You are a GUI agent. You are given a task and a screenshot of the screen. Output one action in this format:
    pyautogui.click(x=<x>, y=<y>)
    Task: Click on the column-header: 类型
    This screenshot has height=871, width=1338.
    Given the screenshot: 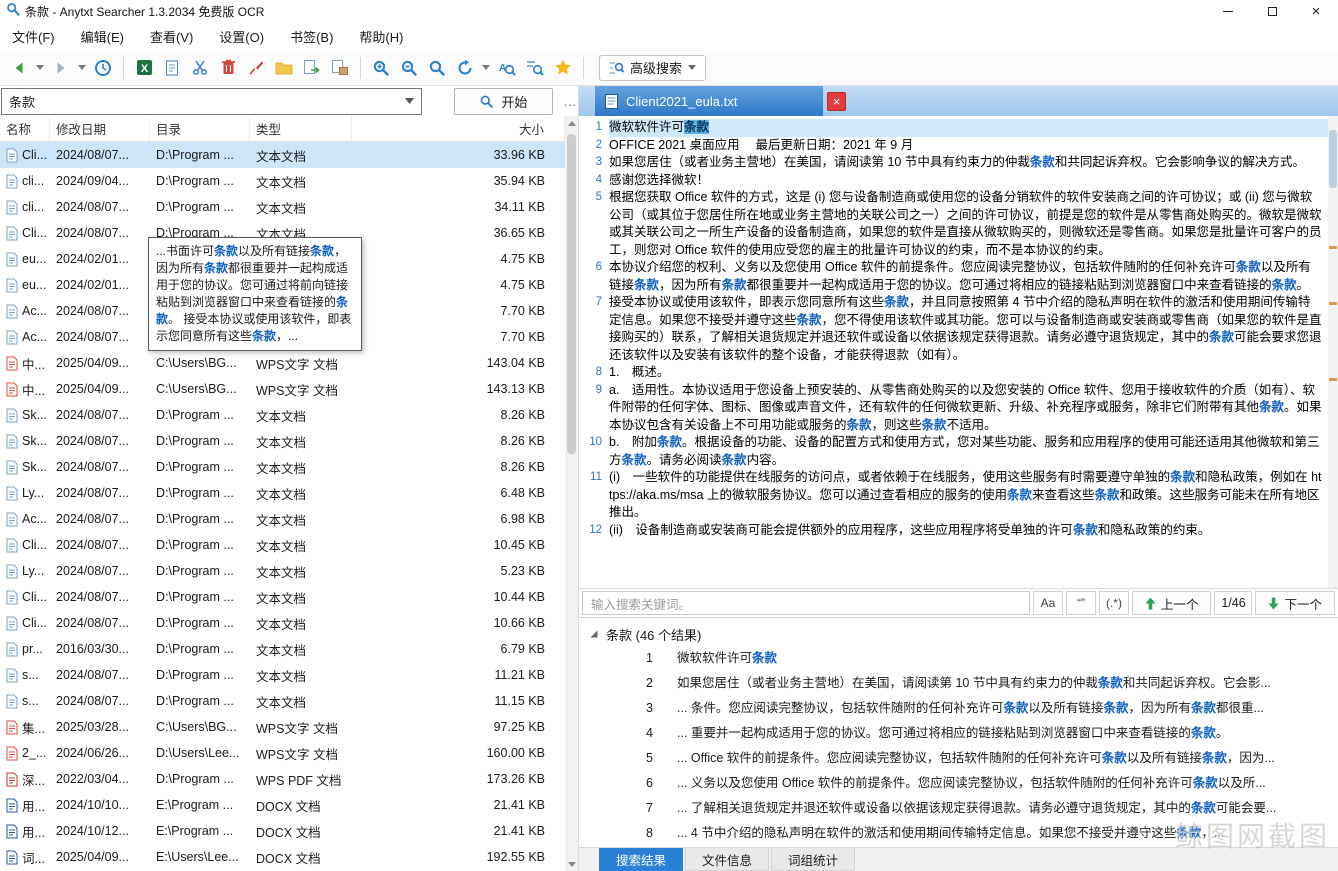 What is the action you would take?
    pyautogui.click(x=301, y=128)
    